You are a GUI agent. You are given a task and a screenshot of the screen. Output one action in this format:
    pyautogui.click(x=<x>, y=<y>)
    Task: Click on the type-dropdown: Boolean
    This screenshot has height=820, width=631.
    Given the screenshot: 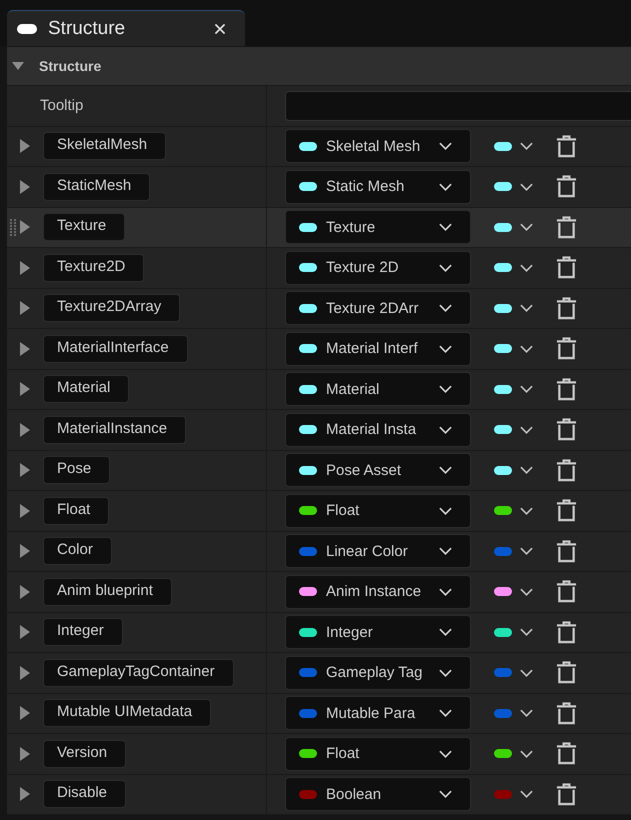 What is the action you would take?
    pyautogui.click(x=378, y=794)
    